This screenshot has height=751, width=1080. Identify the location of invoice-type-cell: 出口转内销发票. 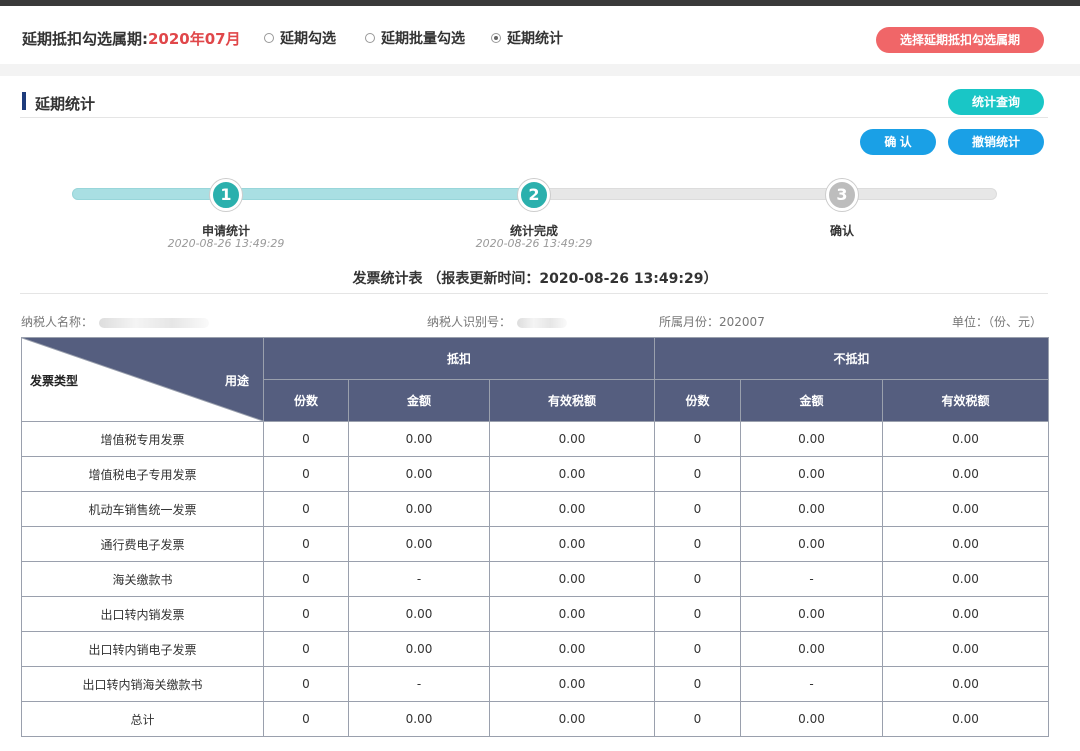
(142, 614).